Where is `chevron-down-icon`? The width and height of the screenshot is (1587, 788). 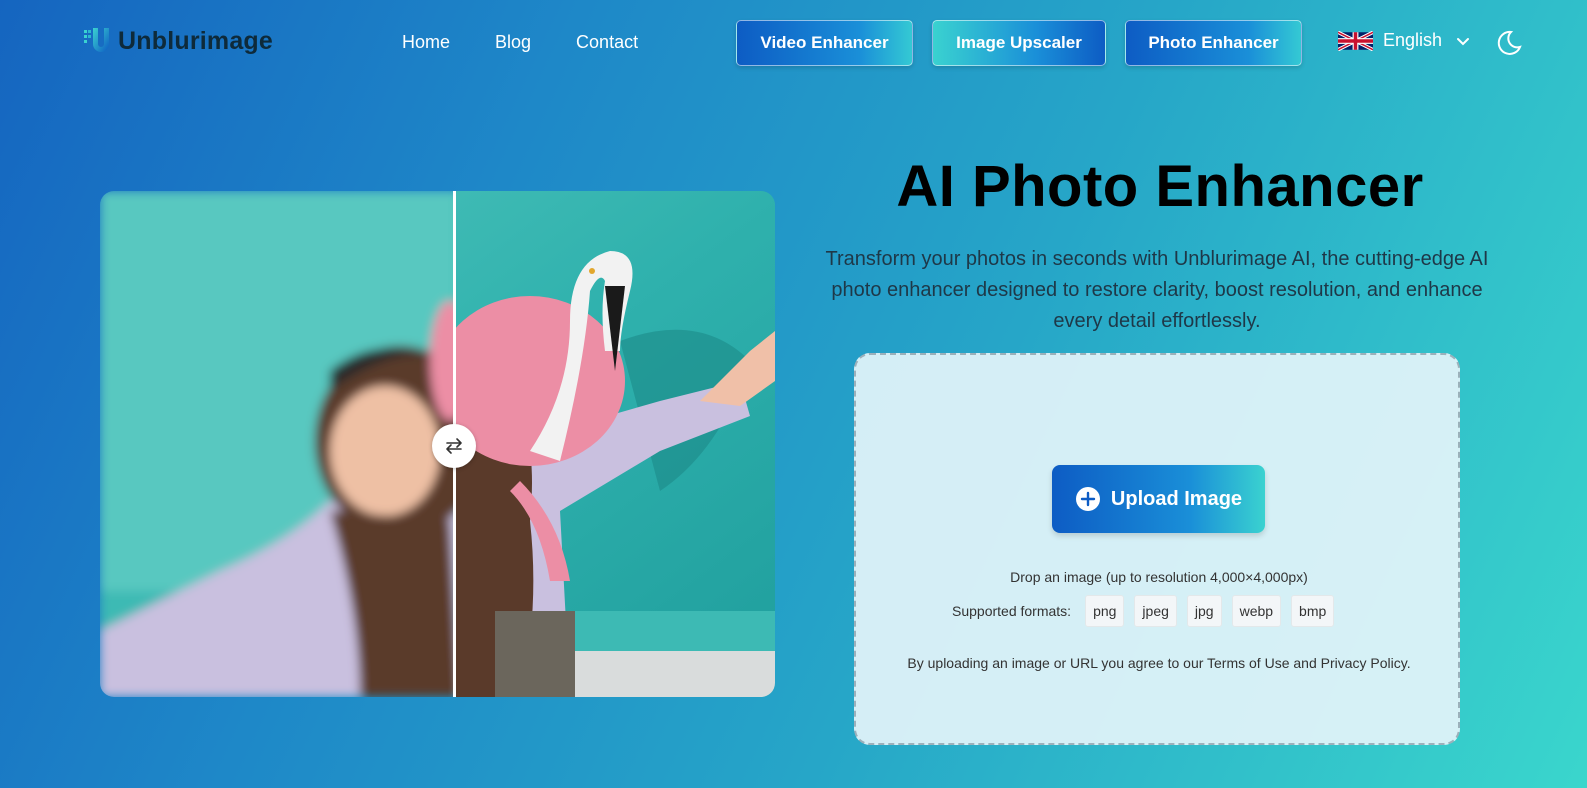
chevron-down-icon is located at coordinates (1463, 41).